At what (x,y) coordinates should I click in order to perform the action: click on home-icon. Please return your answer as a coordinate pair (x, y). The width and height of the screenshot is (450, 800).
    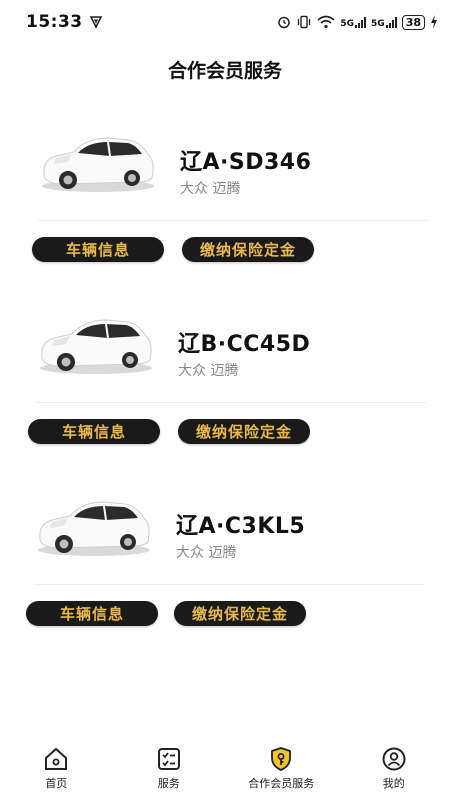
    Looking at the image, I should click on (56, 759).